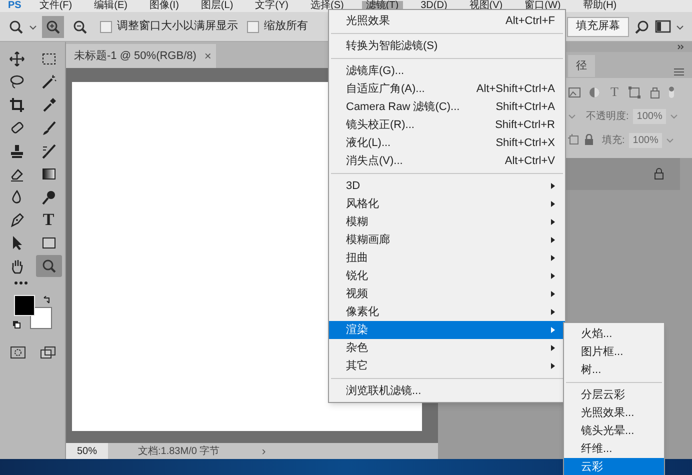  I want to click on dodge-icon, so click(48, 197).